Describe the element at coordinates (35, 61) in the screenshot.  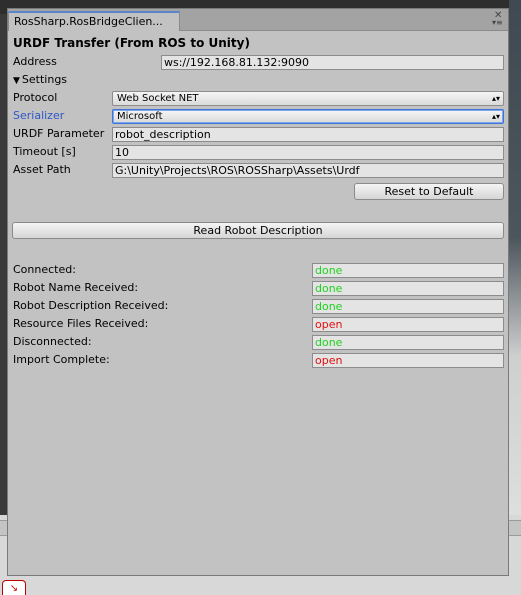
I see `address-label: Address` at that location.